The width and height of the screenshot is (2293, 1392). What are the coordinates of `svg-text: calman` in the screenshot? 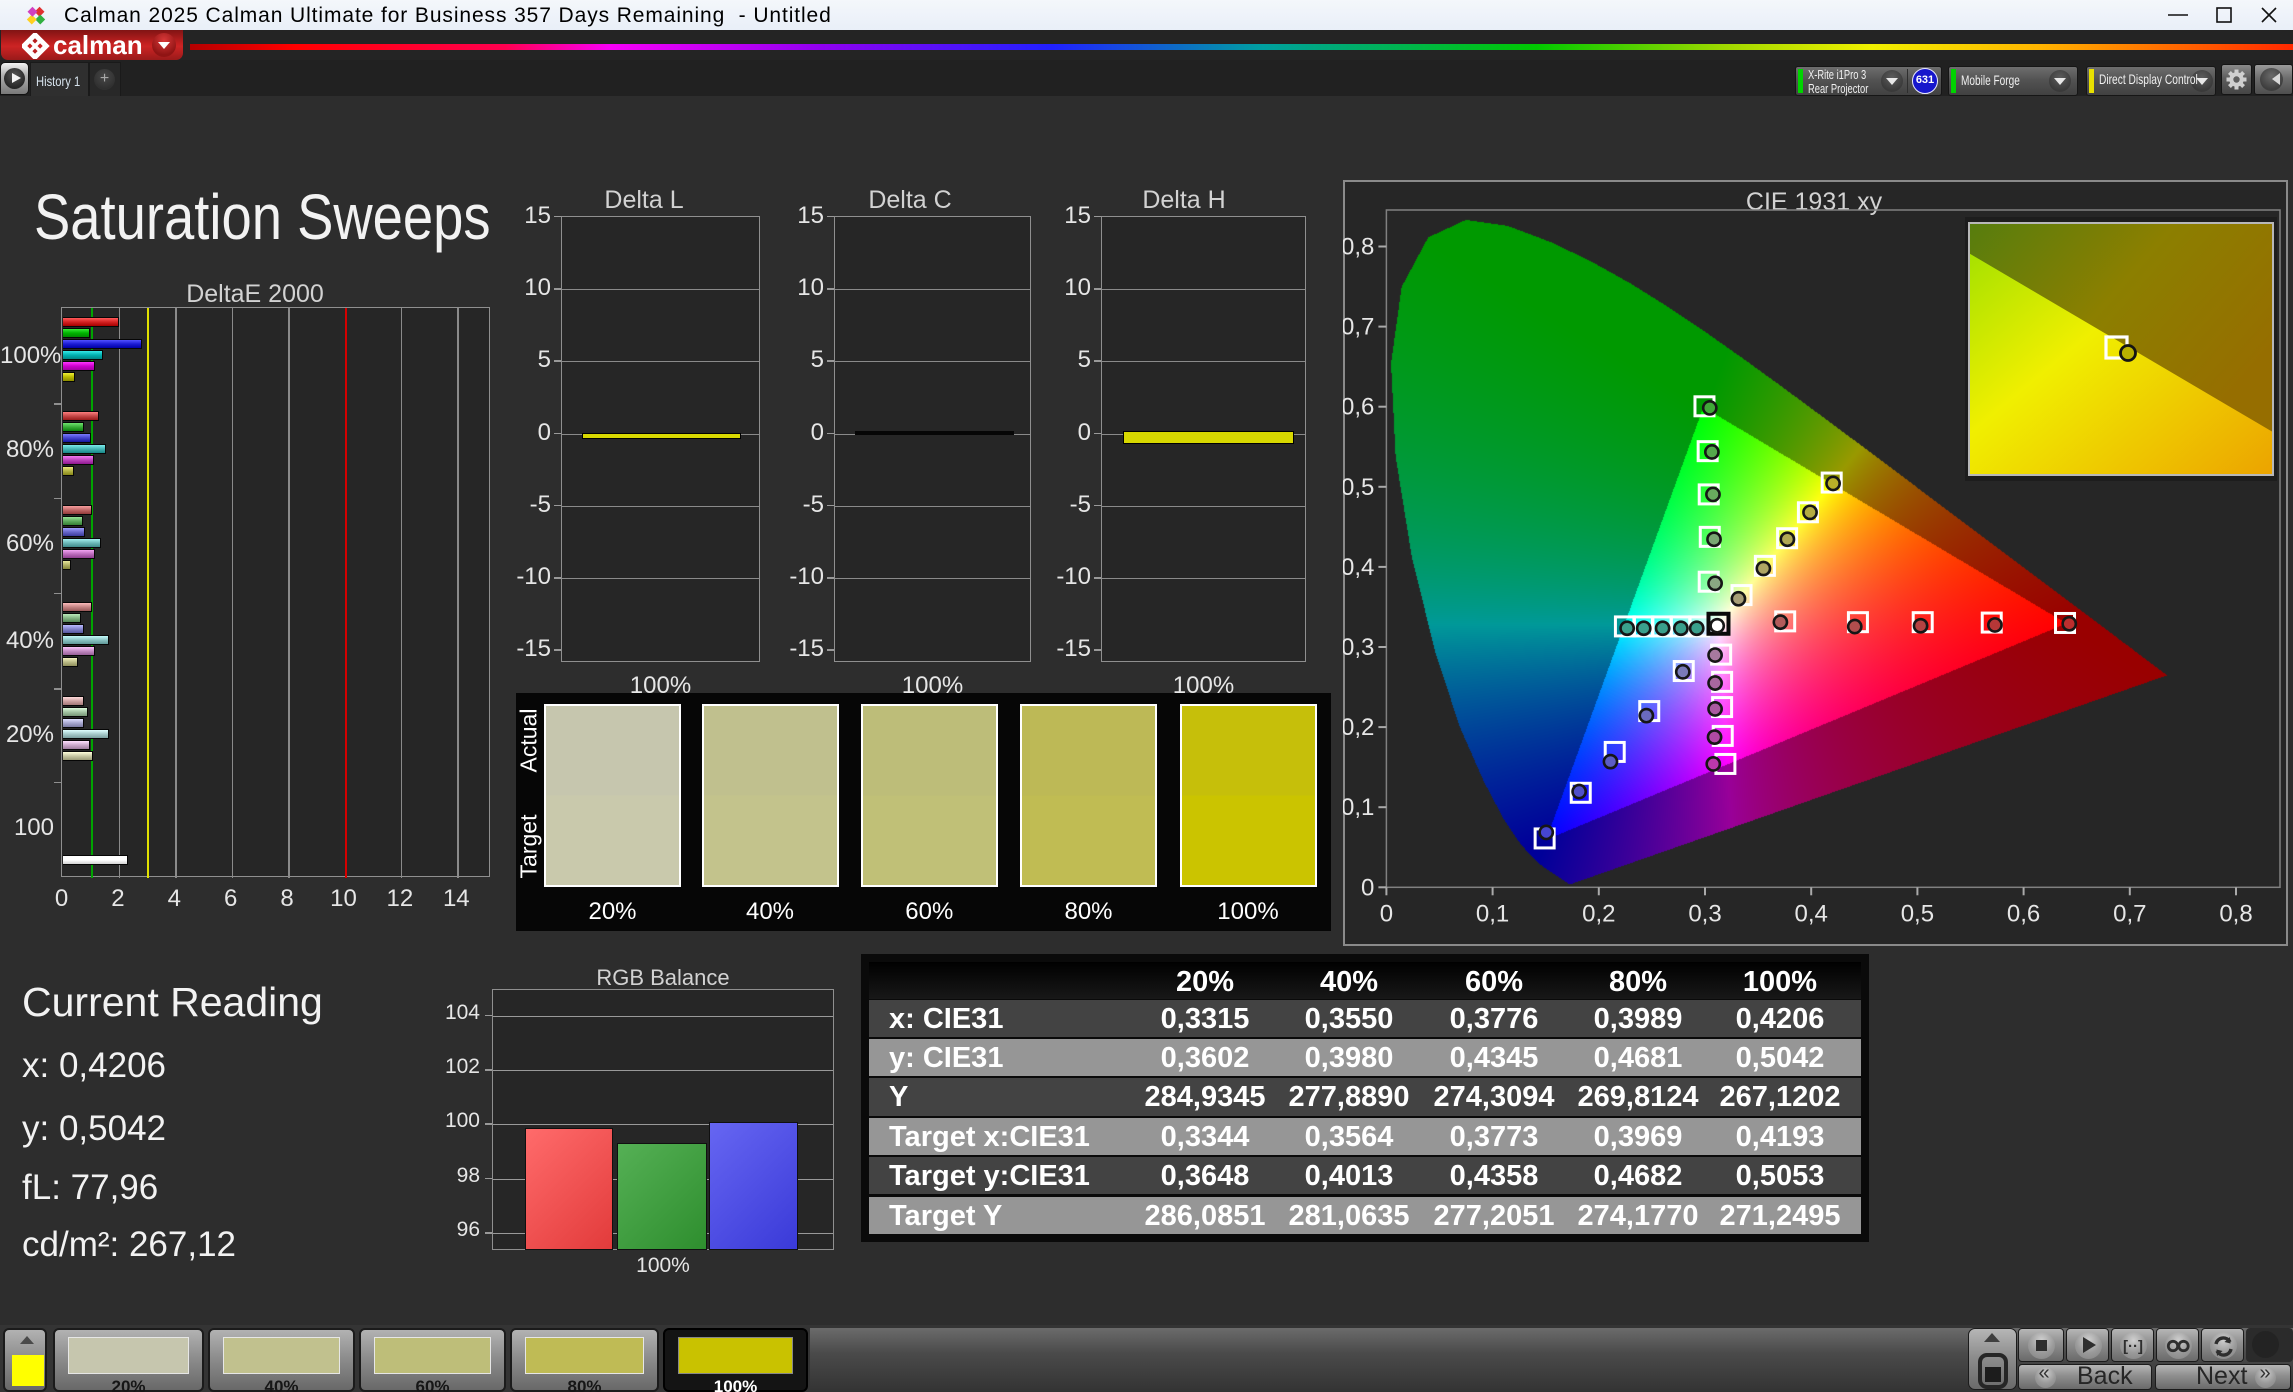 It's located at (98, 46).